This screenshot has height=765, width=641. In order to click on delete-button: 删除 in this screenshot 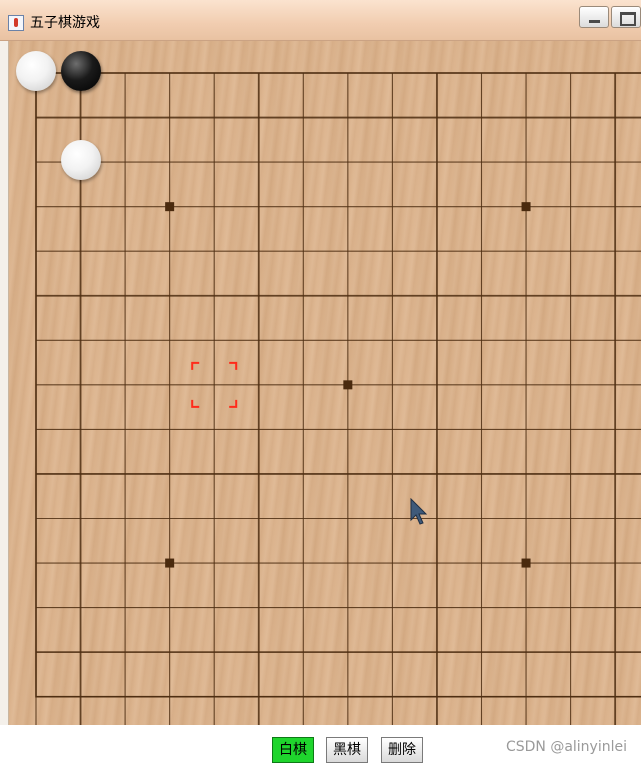, I will do `click(402, 750)`.